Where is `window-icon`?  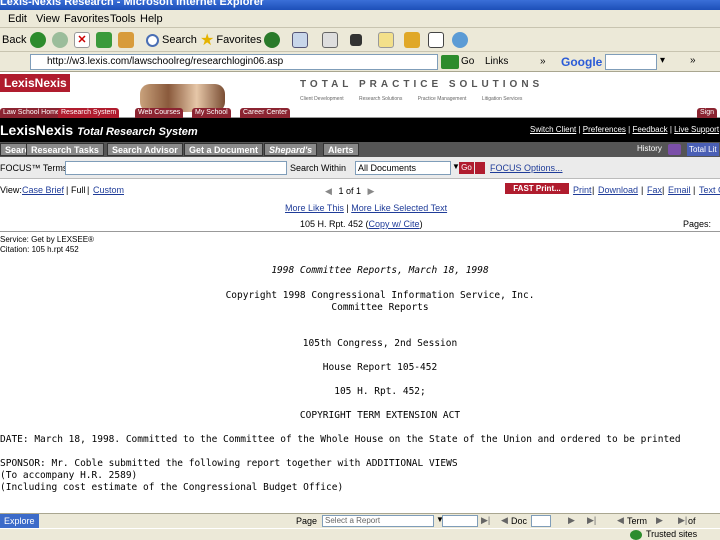
window-icon is located at coordinates (436, 40).